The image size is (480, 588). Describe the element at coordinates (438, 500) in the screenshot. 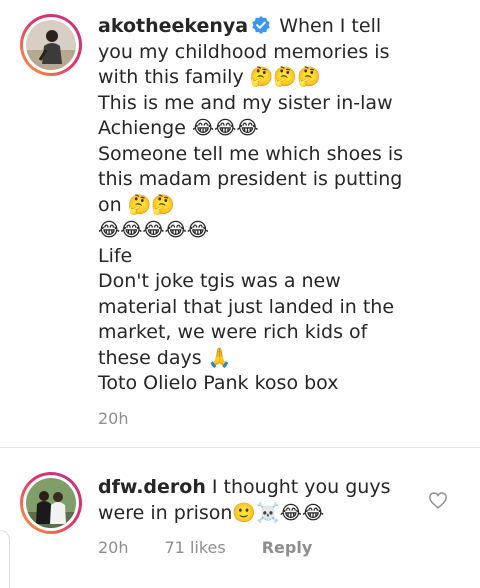

I see `heart-outline-icon` at that location.